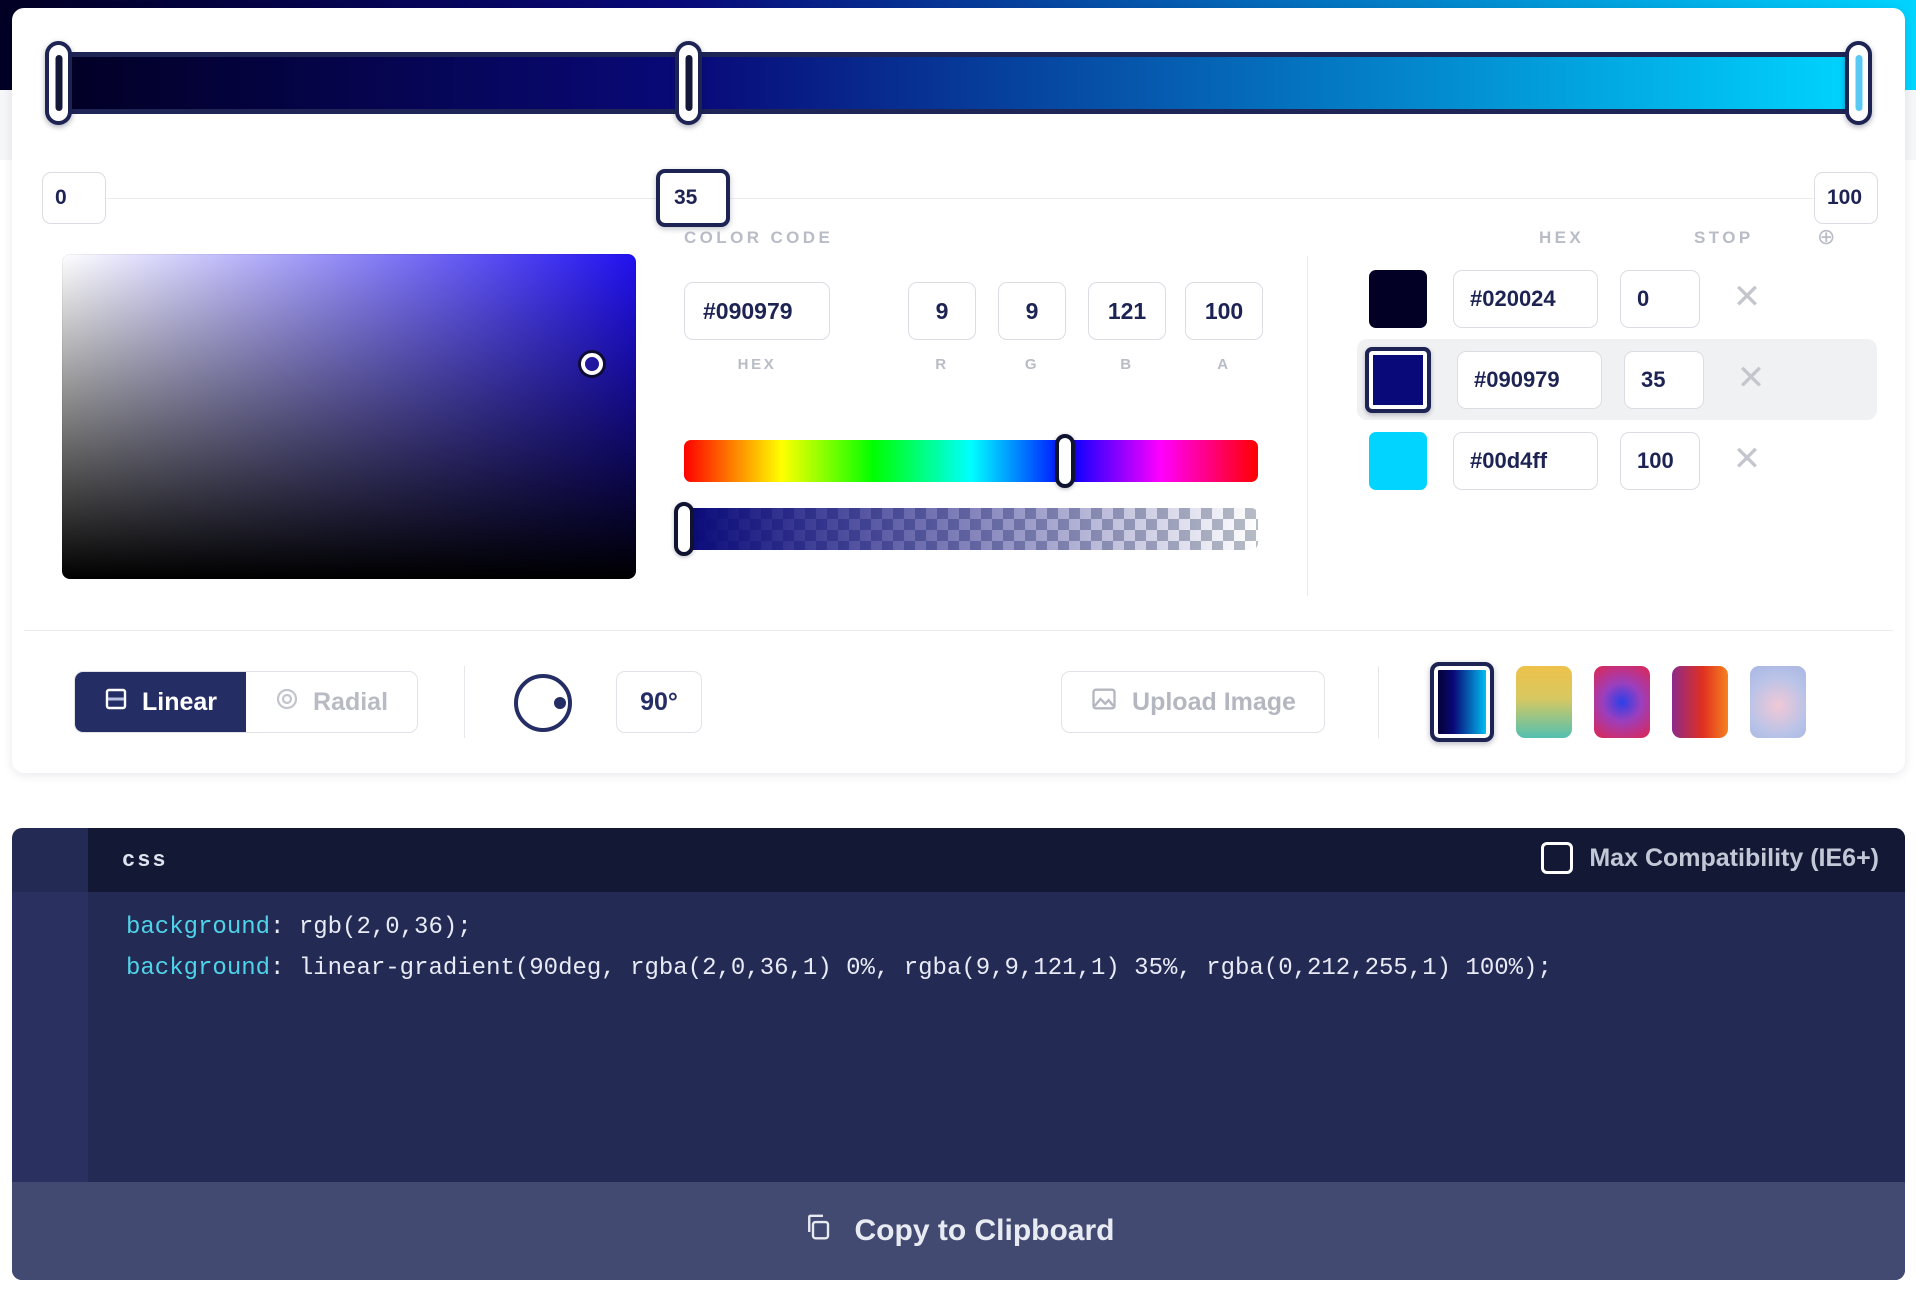 This screenshot has height=1292, width=1916. I want to click on panel-divider, so click(1307, 426).